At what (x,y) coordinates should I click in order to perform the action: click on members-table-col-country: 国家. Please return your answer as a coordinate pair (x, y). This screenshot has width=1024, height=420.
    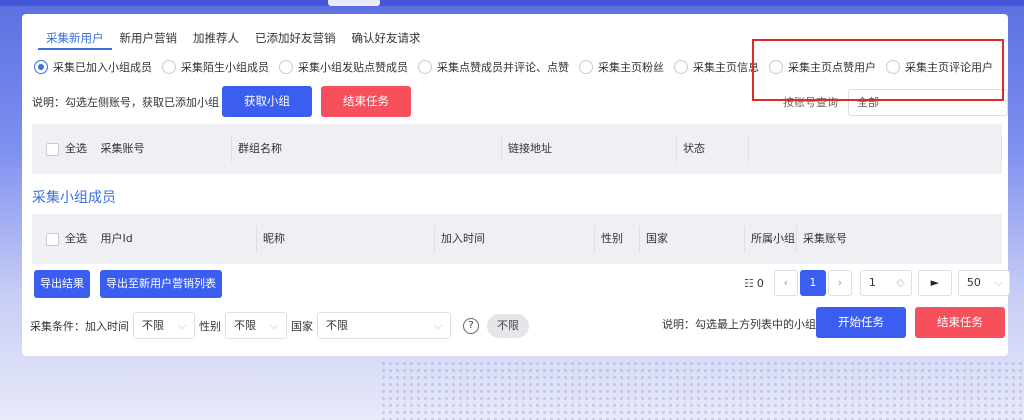
    Looking at the image, I should click on (692, 239).